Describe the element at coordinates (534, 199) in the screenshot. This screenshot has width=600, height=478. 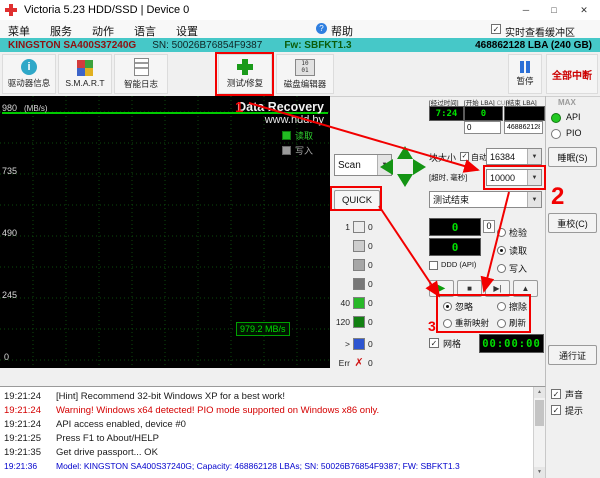
I see `end-action-dropdown-icon: ▼` at that location.